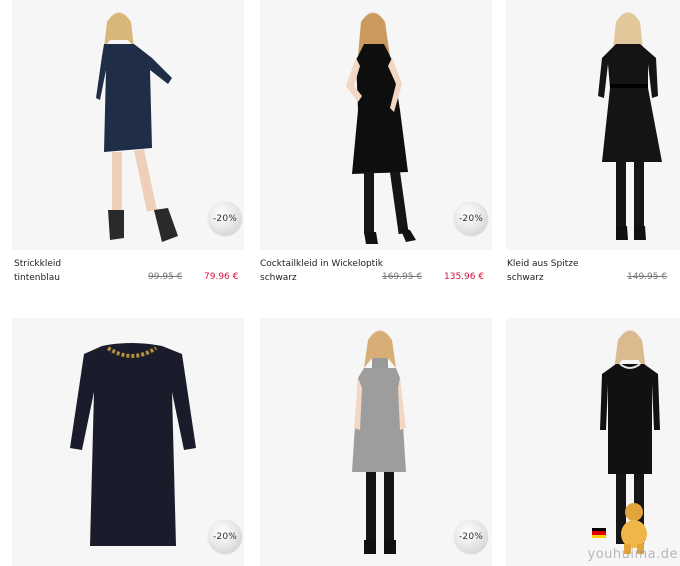 This screenshot has width=680, height=566. Describe the element at coordinates (632, 554) in the screenshot. I see `watermark-text: youhuima.de` at that location.